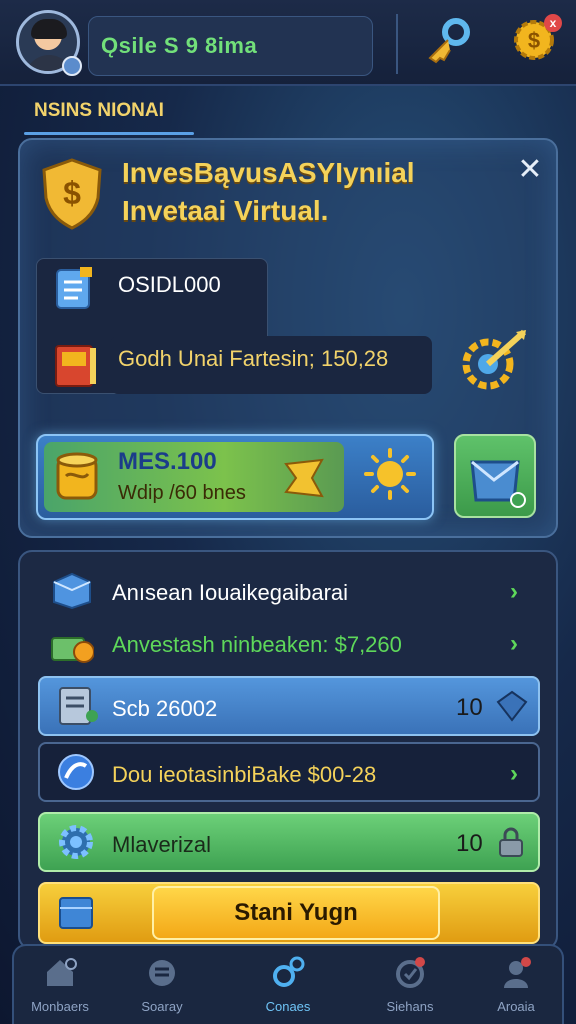 This screenshot has height=1024, width=576. What do you see at coordinates (99, 110) in the screenshot?
I see `section-title: NSINS NIONAI` at bounding box center [99, 110].